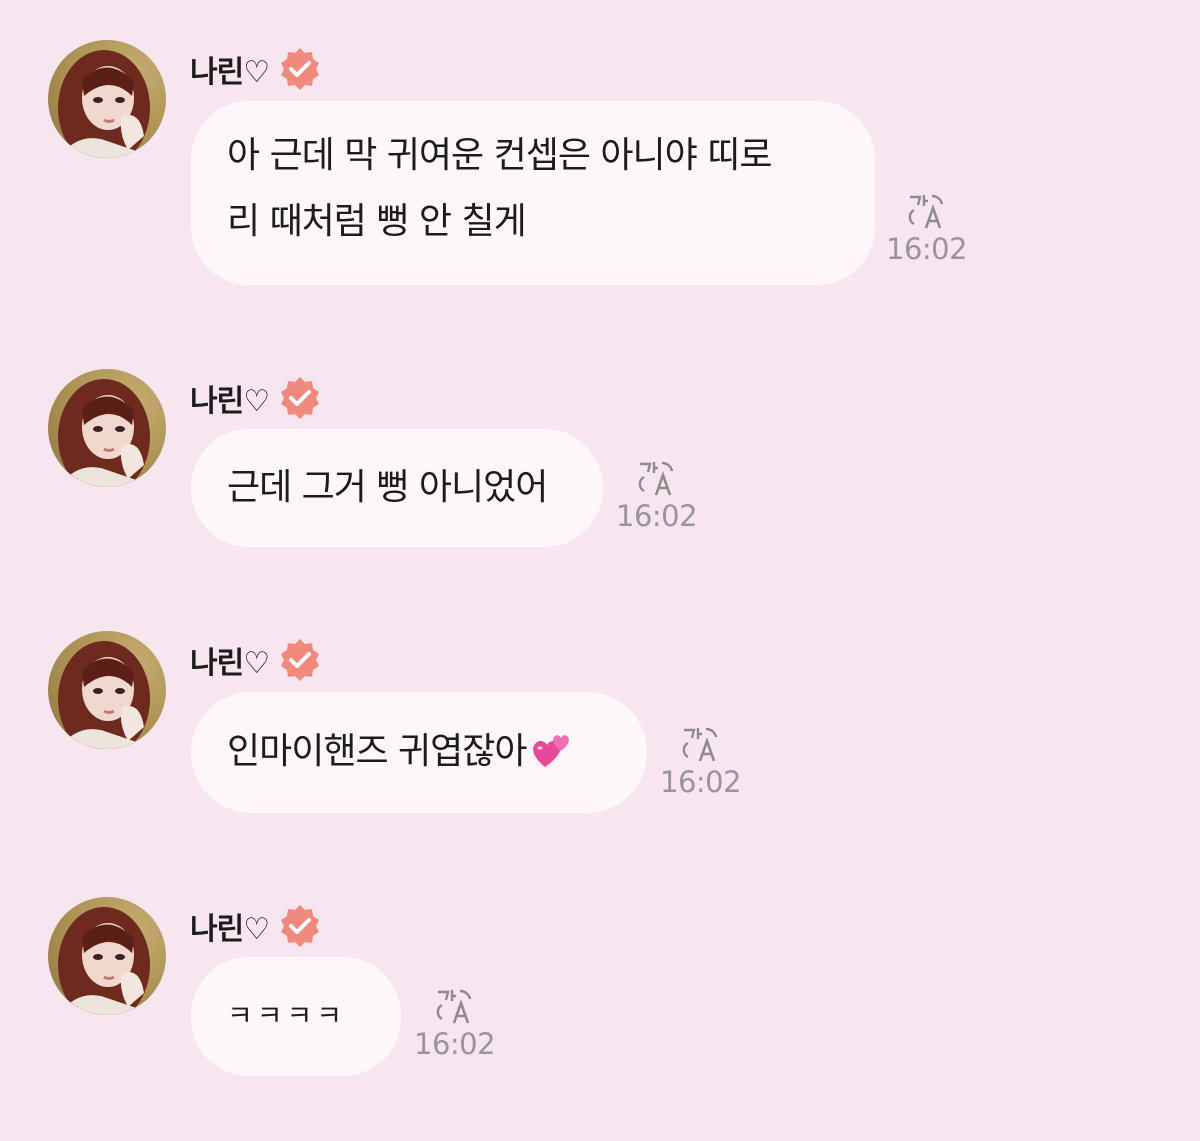  I want to click on message-bubble: 인마이핸즈 귀엽잖아, so click(419, 752).